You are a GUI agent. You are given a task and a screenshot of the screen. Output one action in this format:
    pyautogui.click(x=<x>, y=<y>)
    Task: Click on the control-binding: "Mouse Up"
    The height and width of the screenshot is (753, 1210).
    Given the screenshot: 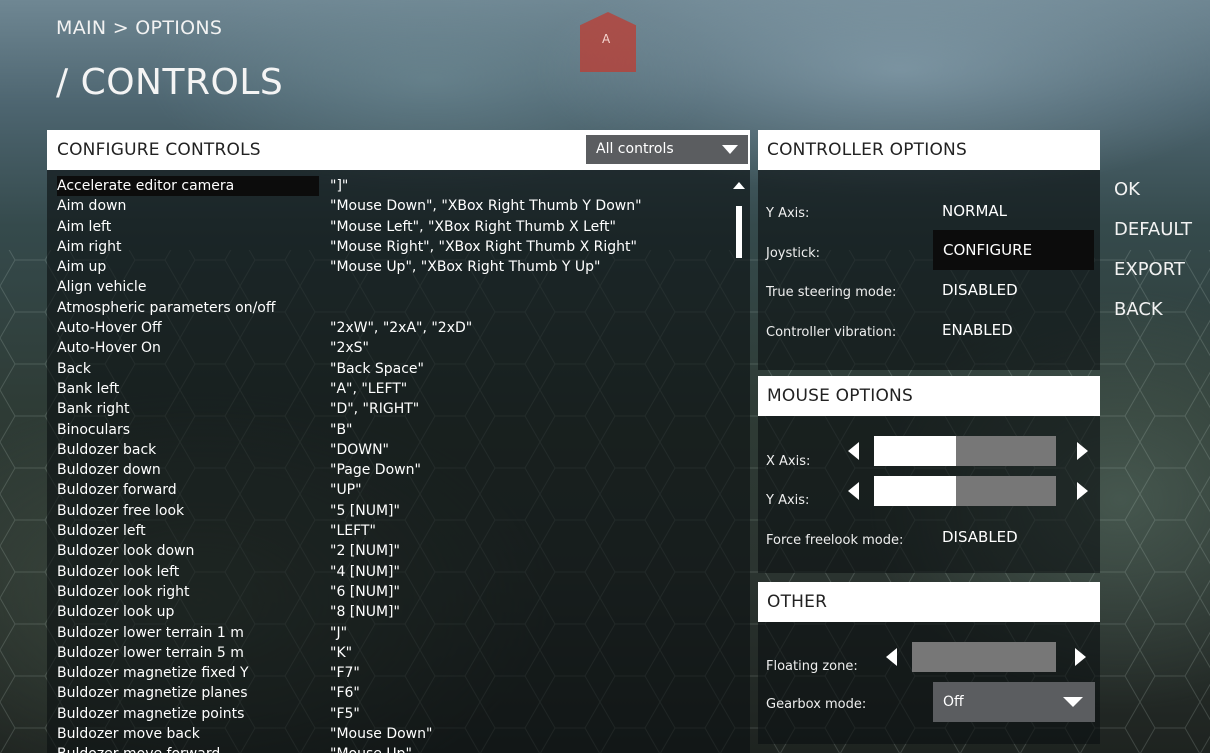 What is the action you would take?
    pyautogui.click(x=371, y=748)
    